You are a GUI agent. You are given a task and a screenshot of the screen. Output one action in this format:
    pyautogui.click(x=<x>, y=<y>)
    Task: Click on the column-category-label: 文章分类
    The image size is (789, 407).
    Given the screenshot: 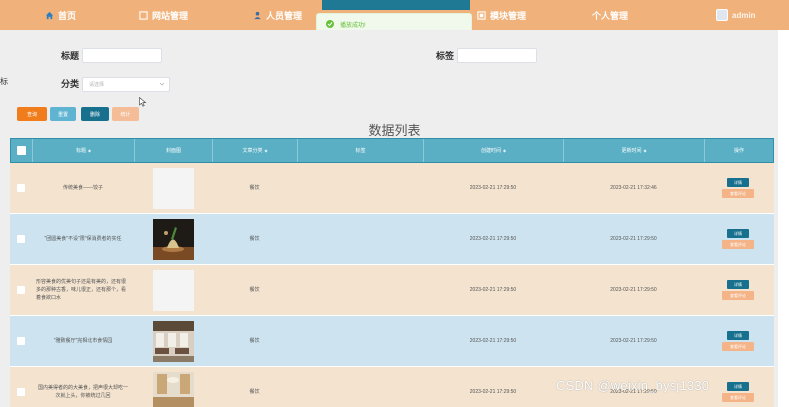 What is the action you would take?
    pyautogui.click(x=252, y=151)
    